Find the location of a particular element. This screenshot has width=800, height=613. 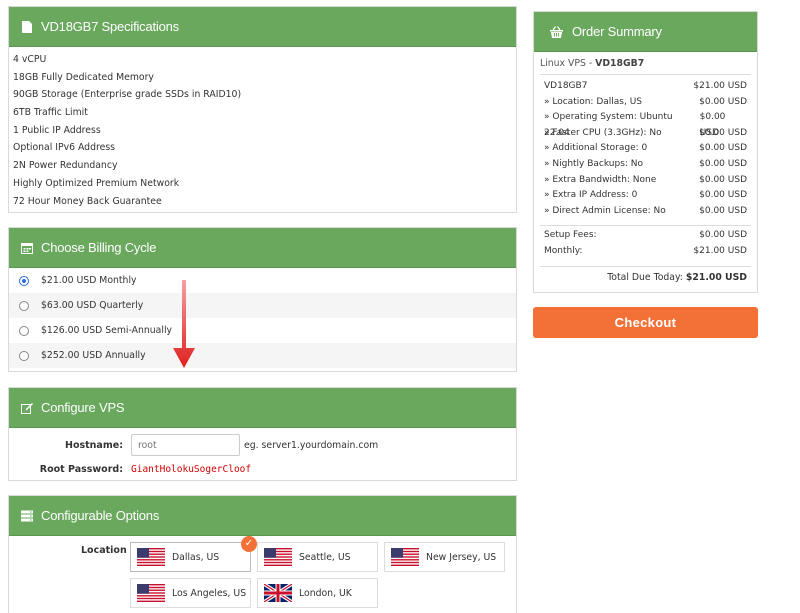

configurable-options-header: Configurable Options is located at coordinates (262, 516).